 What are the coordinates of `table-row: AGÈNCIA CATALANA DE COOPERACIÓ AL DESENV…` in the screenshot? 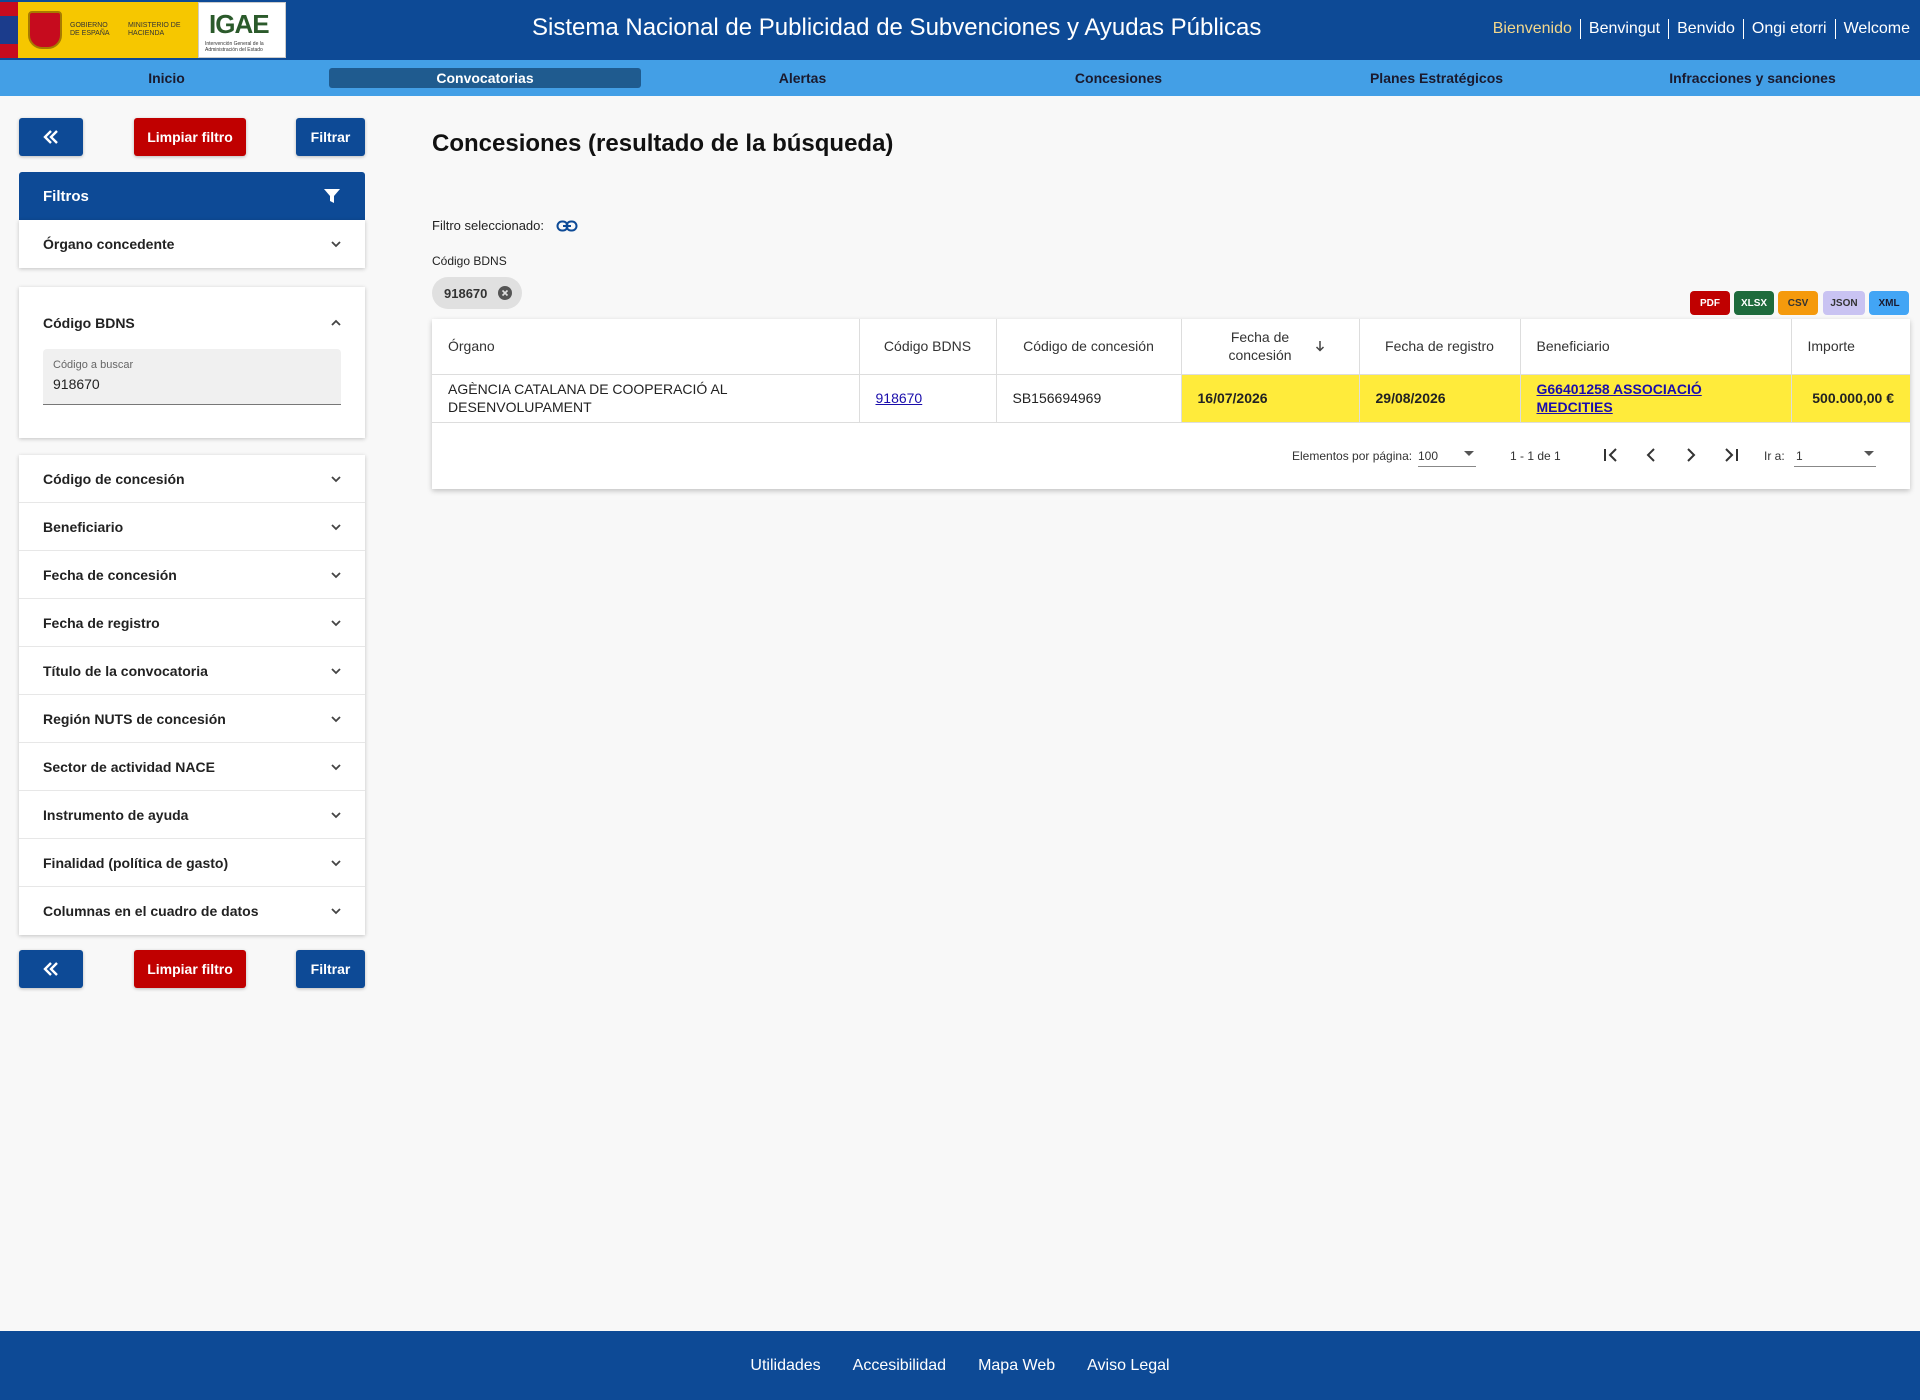 It's located at (1171, 398).